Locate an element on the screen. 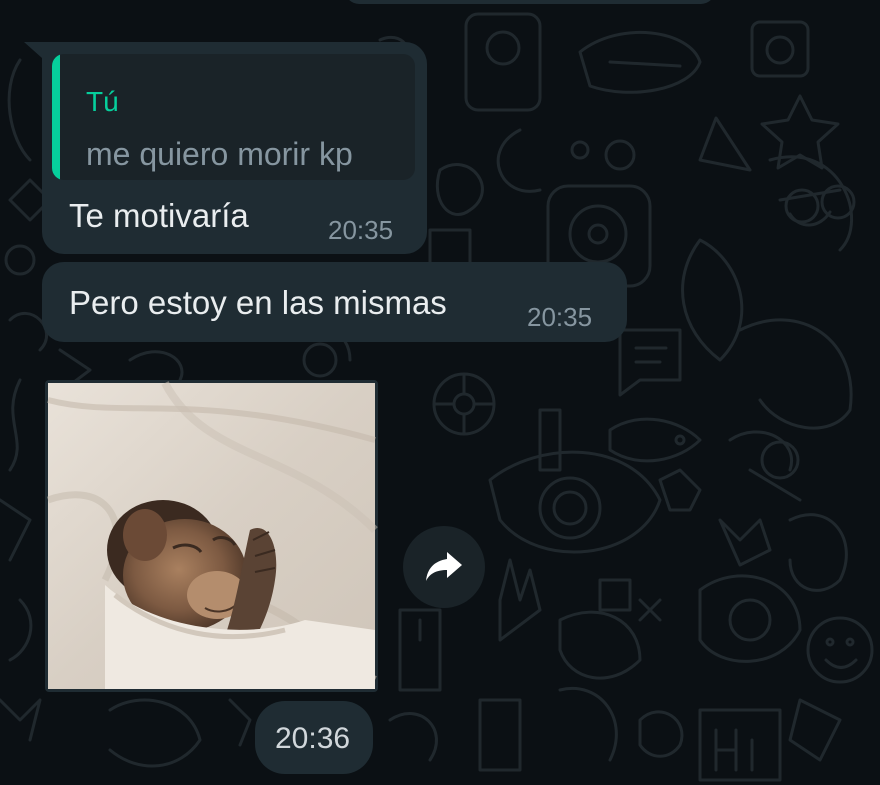 The width and height of the screenshot is (880, 785). message-bubble: Pero estoy en las mismas 20:35 is located at coordinates (334, 302).